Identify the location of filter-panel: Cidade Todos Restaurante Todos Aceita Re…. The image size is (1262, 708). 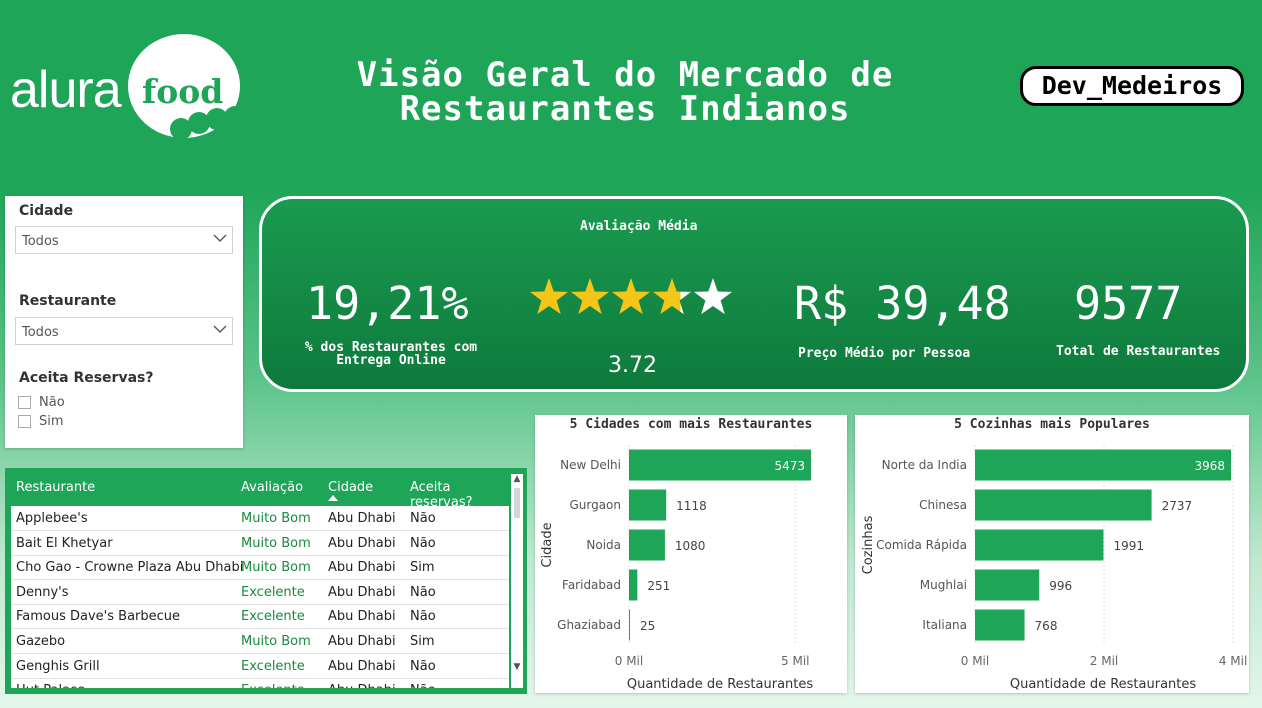
(124, 322).